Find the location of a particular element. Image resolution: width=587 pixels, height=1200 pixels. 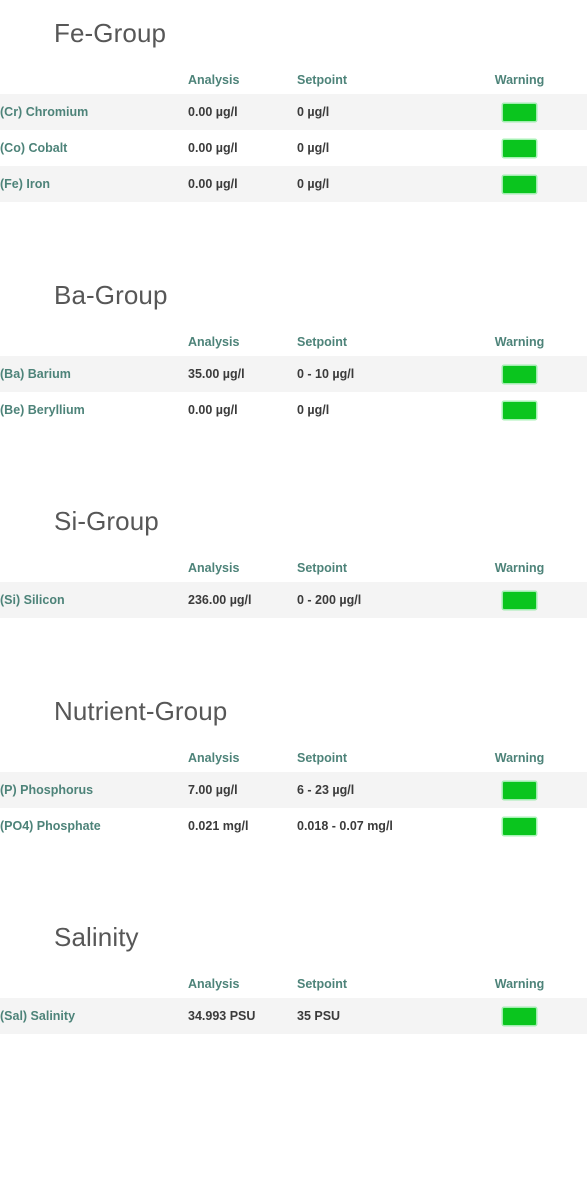

setpoint-value: 0 - 200 µg/l is located at coordinates (374, 600).